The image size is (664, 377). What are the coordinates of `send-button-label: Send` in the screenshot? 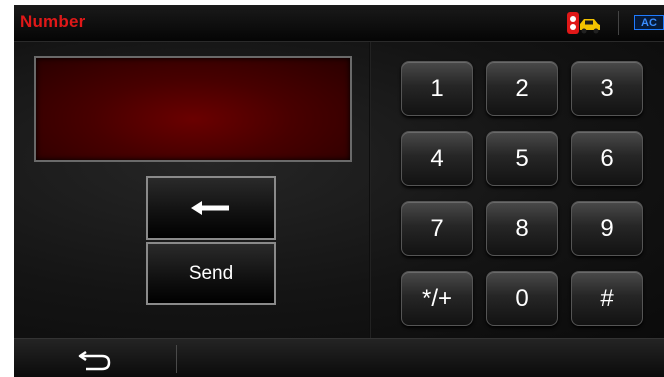 It's located at (211, 273).